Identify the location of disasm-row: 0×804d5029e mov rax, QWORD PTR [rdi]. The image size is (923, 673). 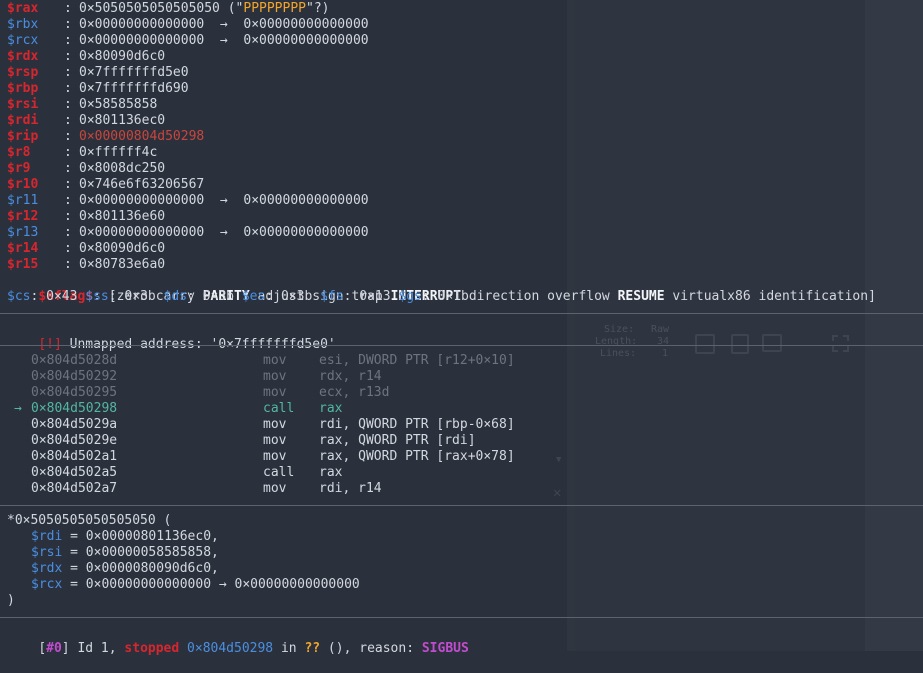
(280, 441).